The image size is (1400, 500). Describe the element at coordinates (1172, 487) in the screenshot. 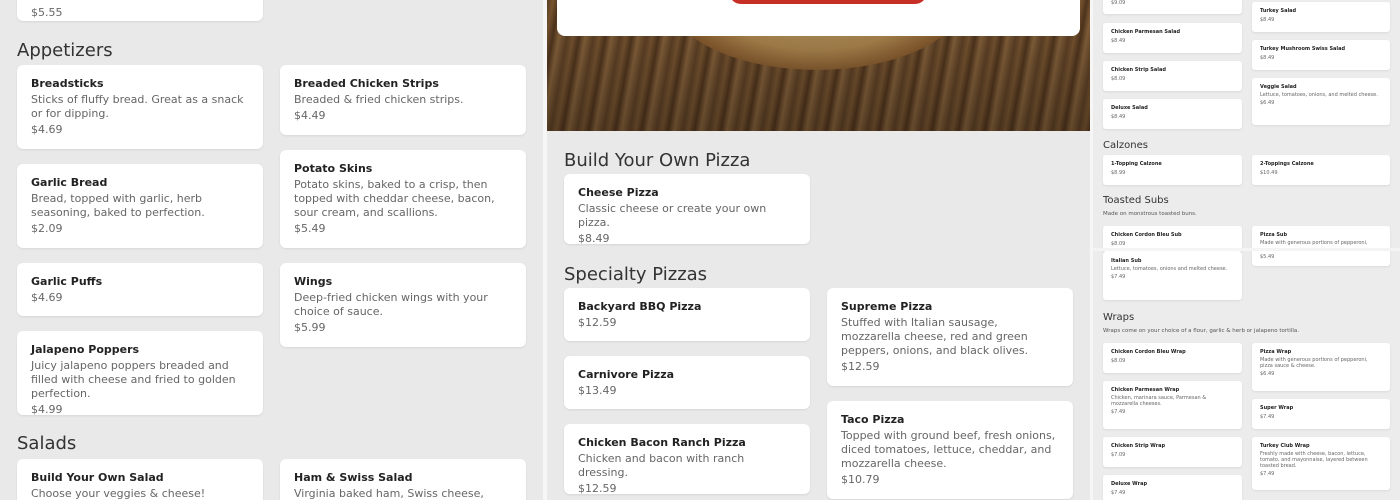

I see `menu-item-card: Deluxe Wrap $7.49` at that location.